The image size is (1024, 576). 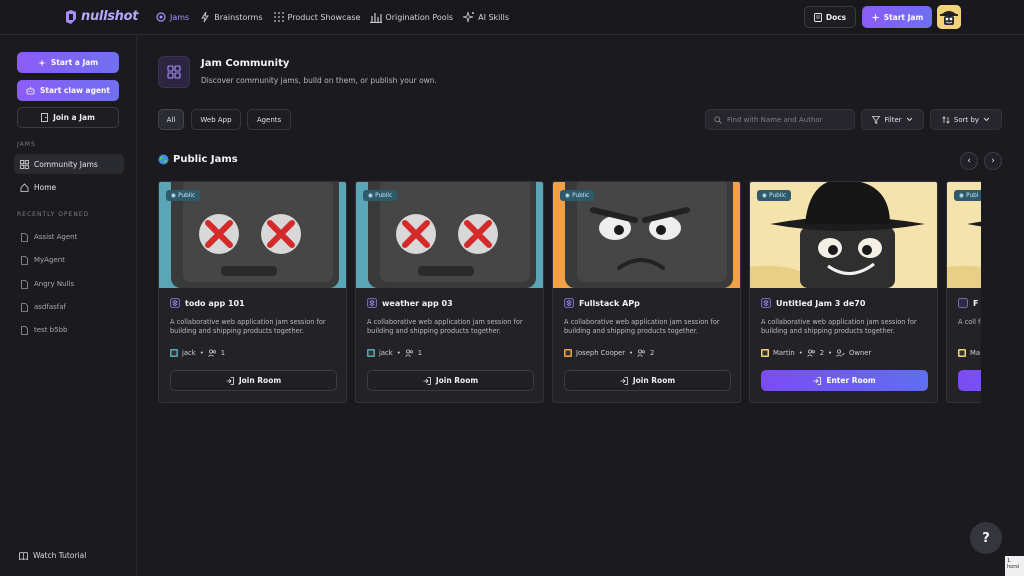 I want to click on start-jam-button: Start Jam, so click(x=897, y=17).